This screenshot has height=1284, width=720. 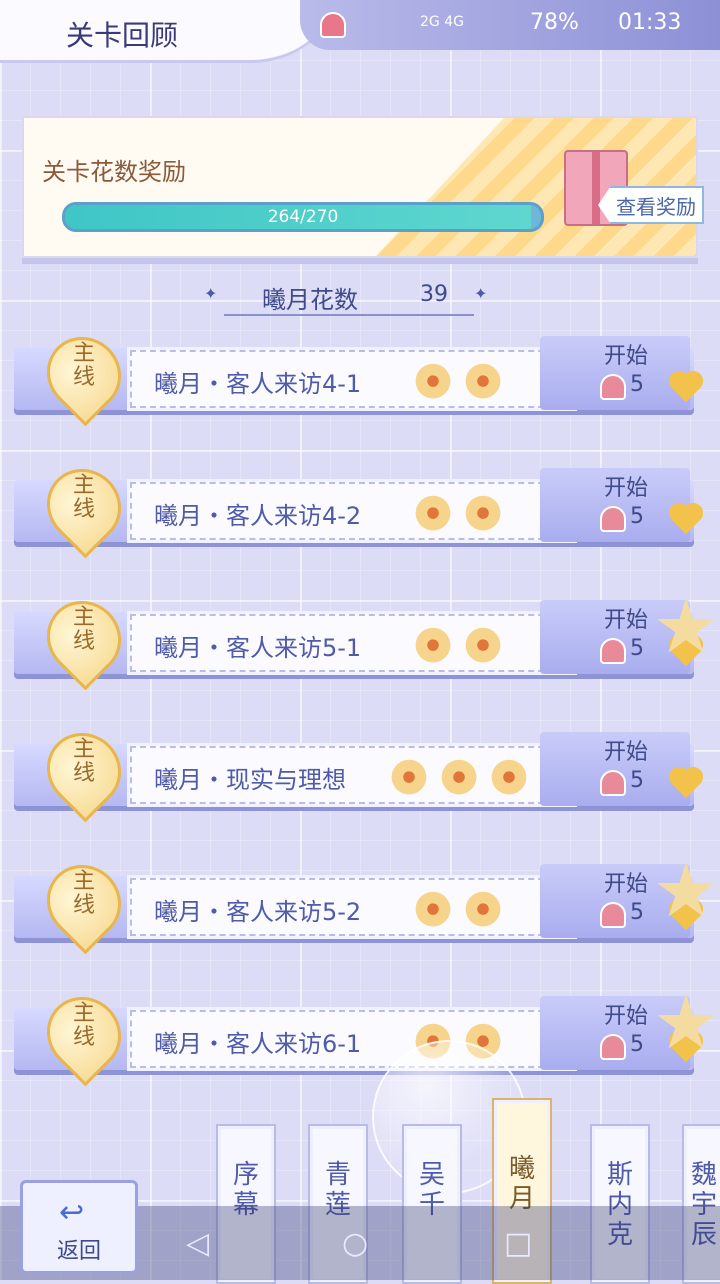 I want to click on level-name-box: 曦月・客人来访5-2, so click(x=352, y=907).